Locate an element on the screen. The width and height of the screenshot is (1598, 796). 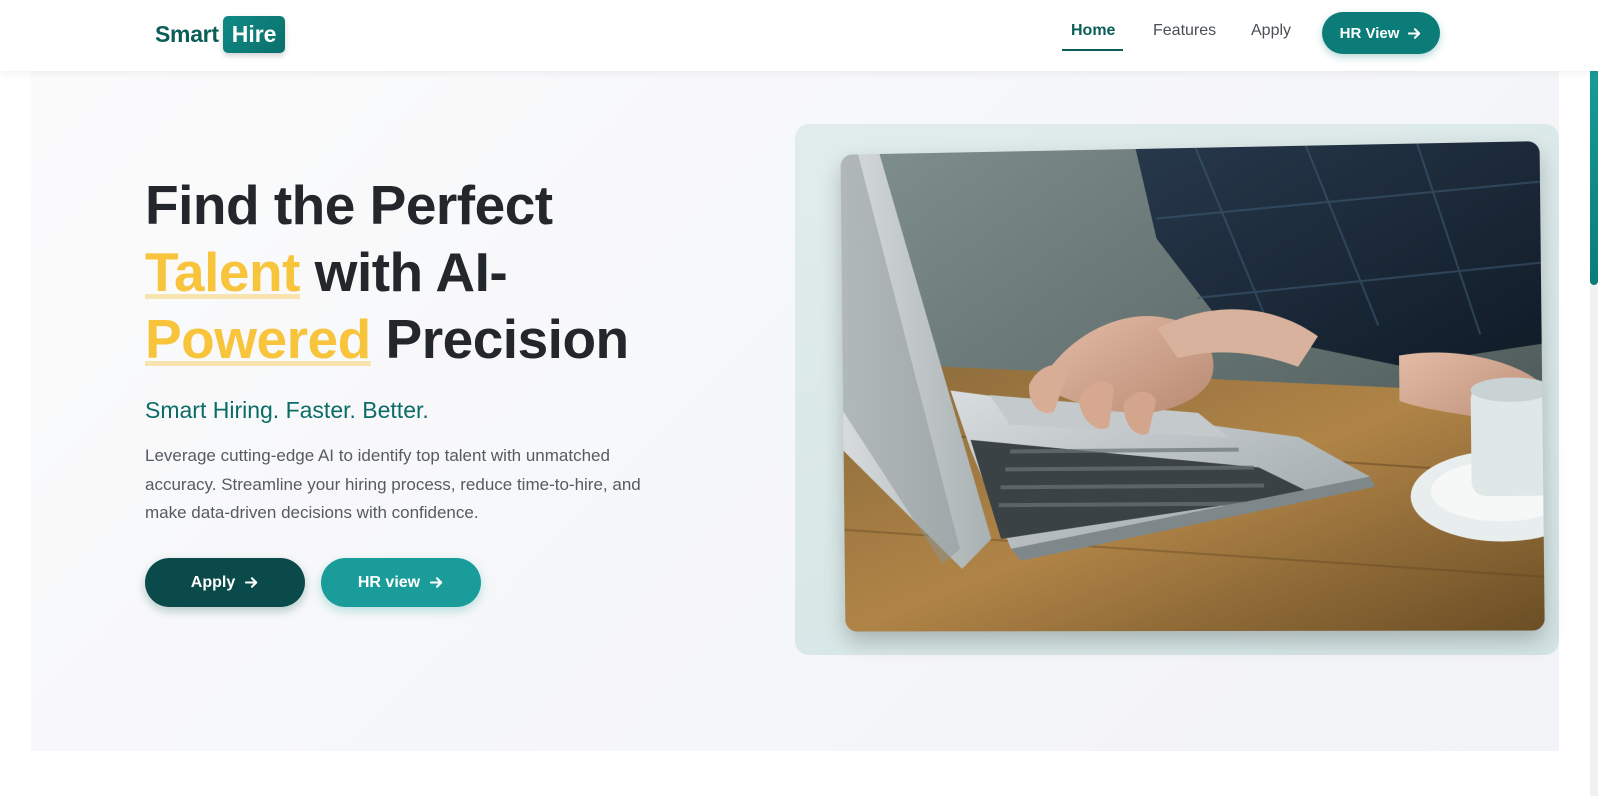
hr-view-button-label: HR view is located at coordinates (389, 582).